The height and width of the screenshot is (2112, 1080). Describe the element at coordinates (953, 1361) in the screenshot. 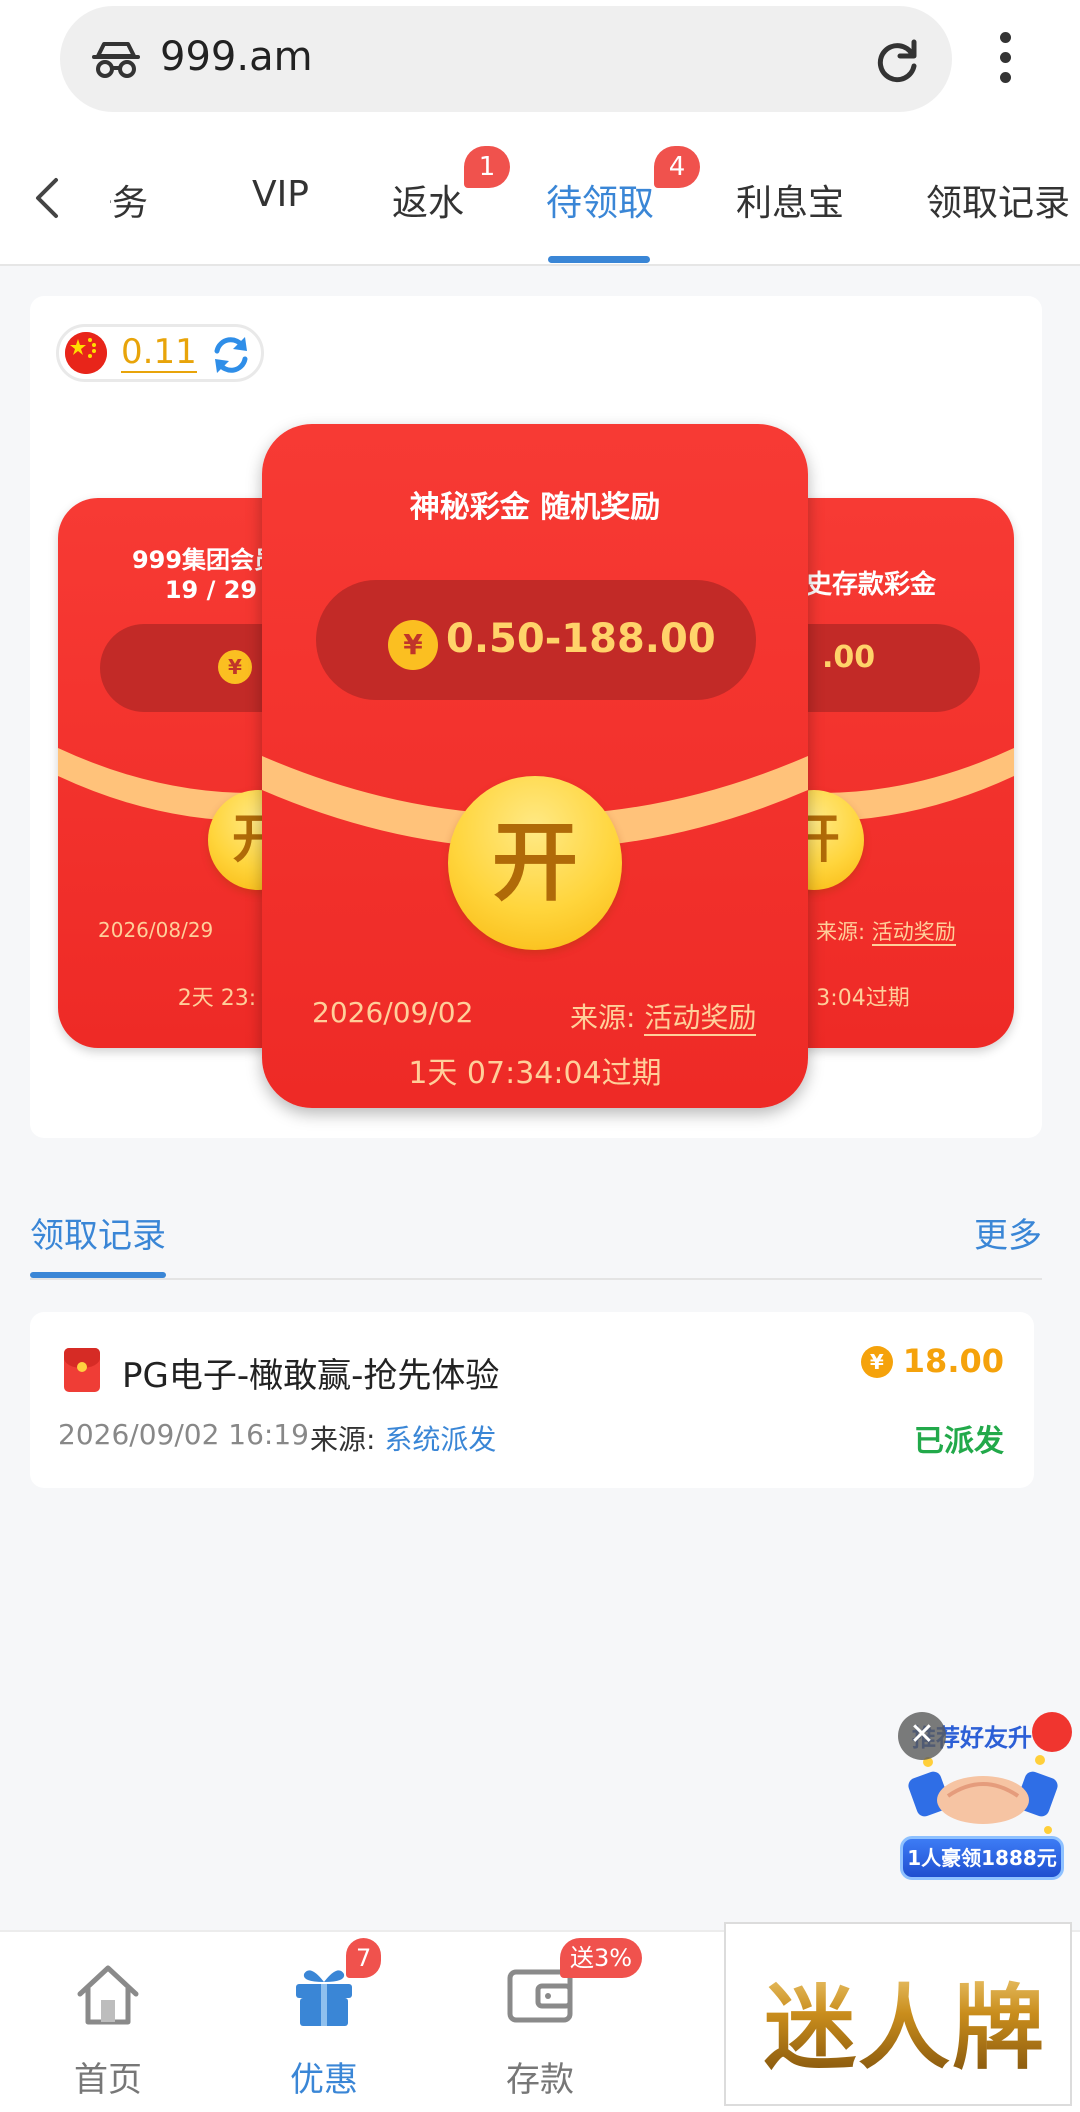

I see `record-amount-value: 18.00` at that location.